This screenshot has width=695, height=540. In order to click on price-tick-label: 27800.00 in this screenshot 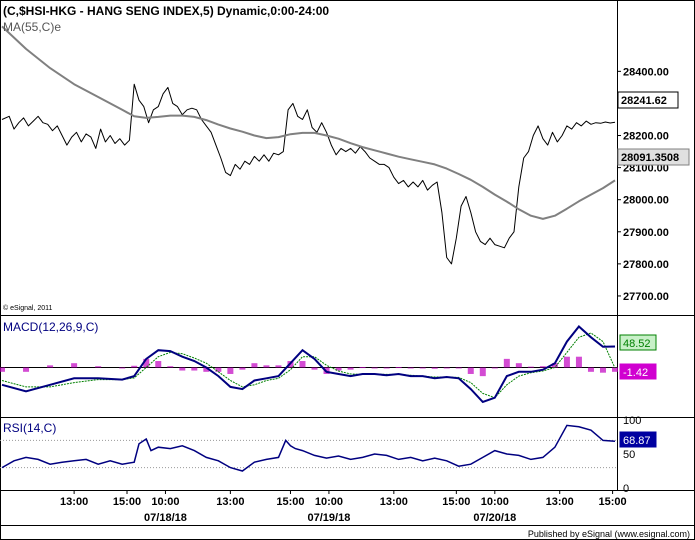, I will do `click(646, 265)`.